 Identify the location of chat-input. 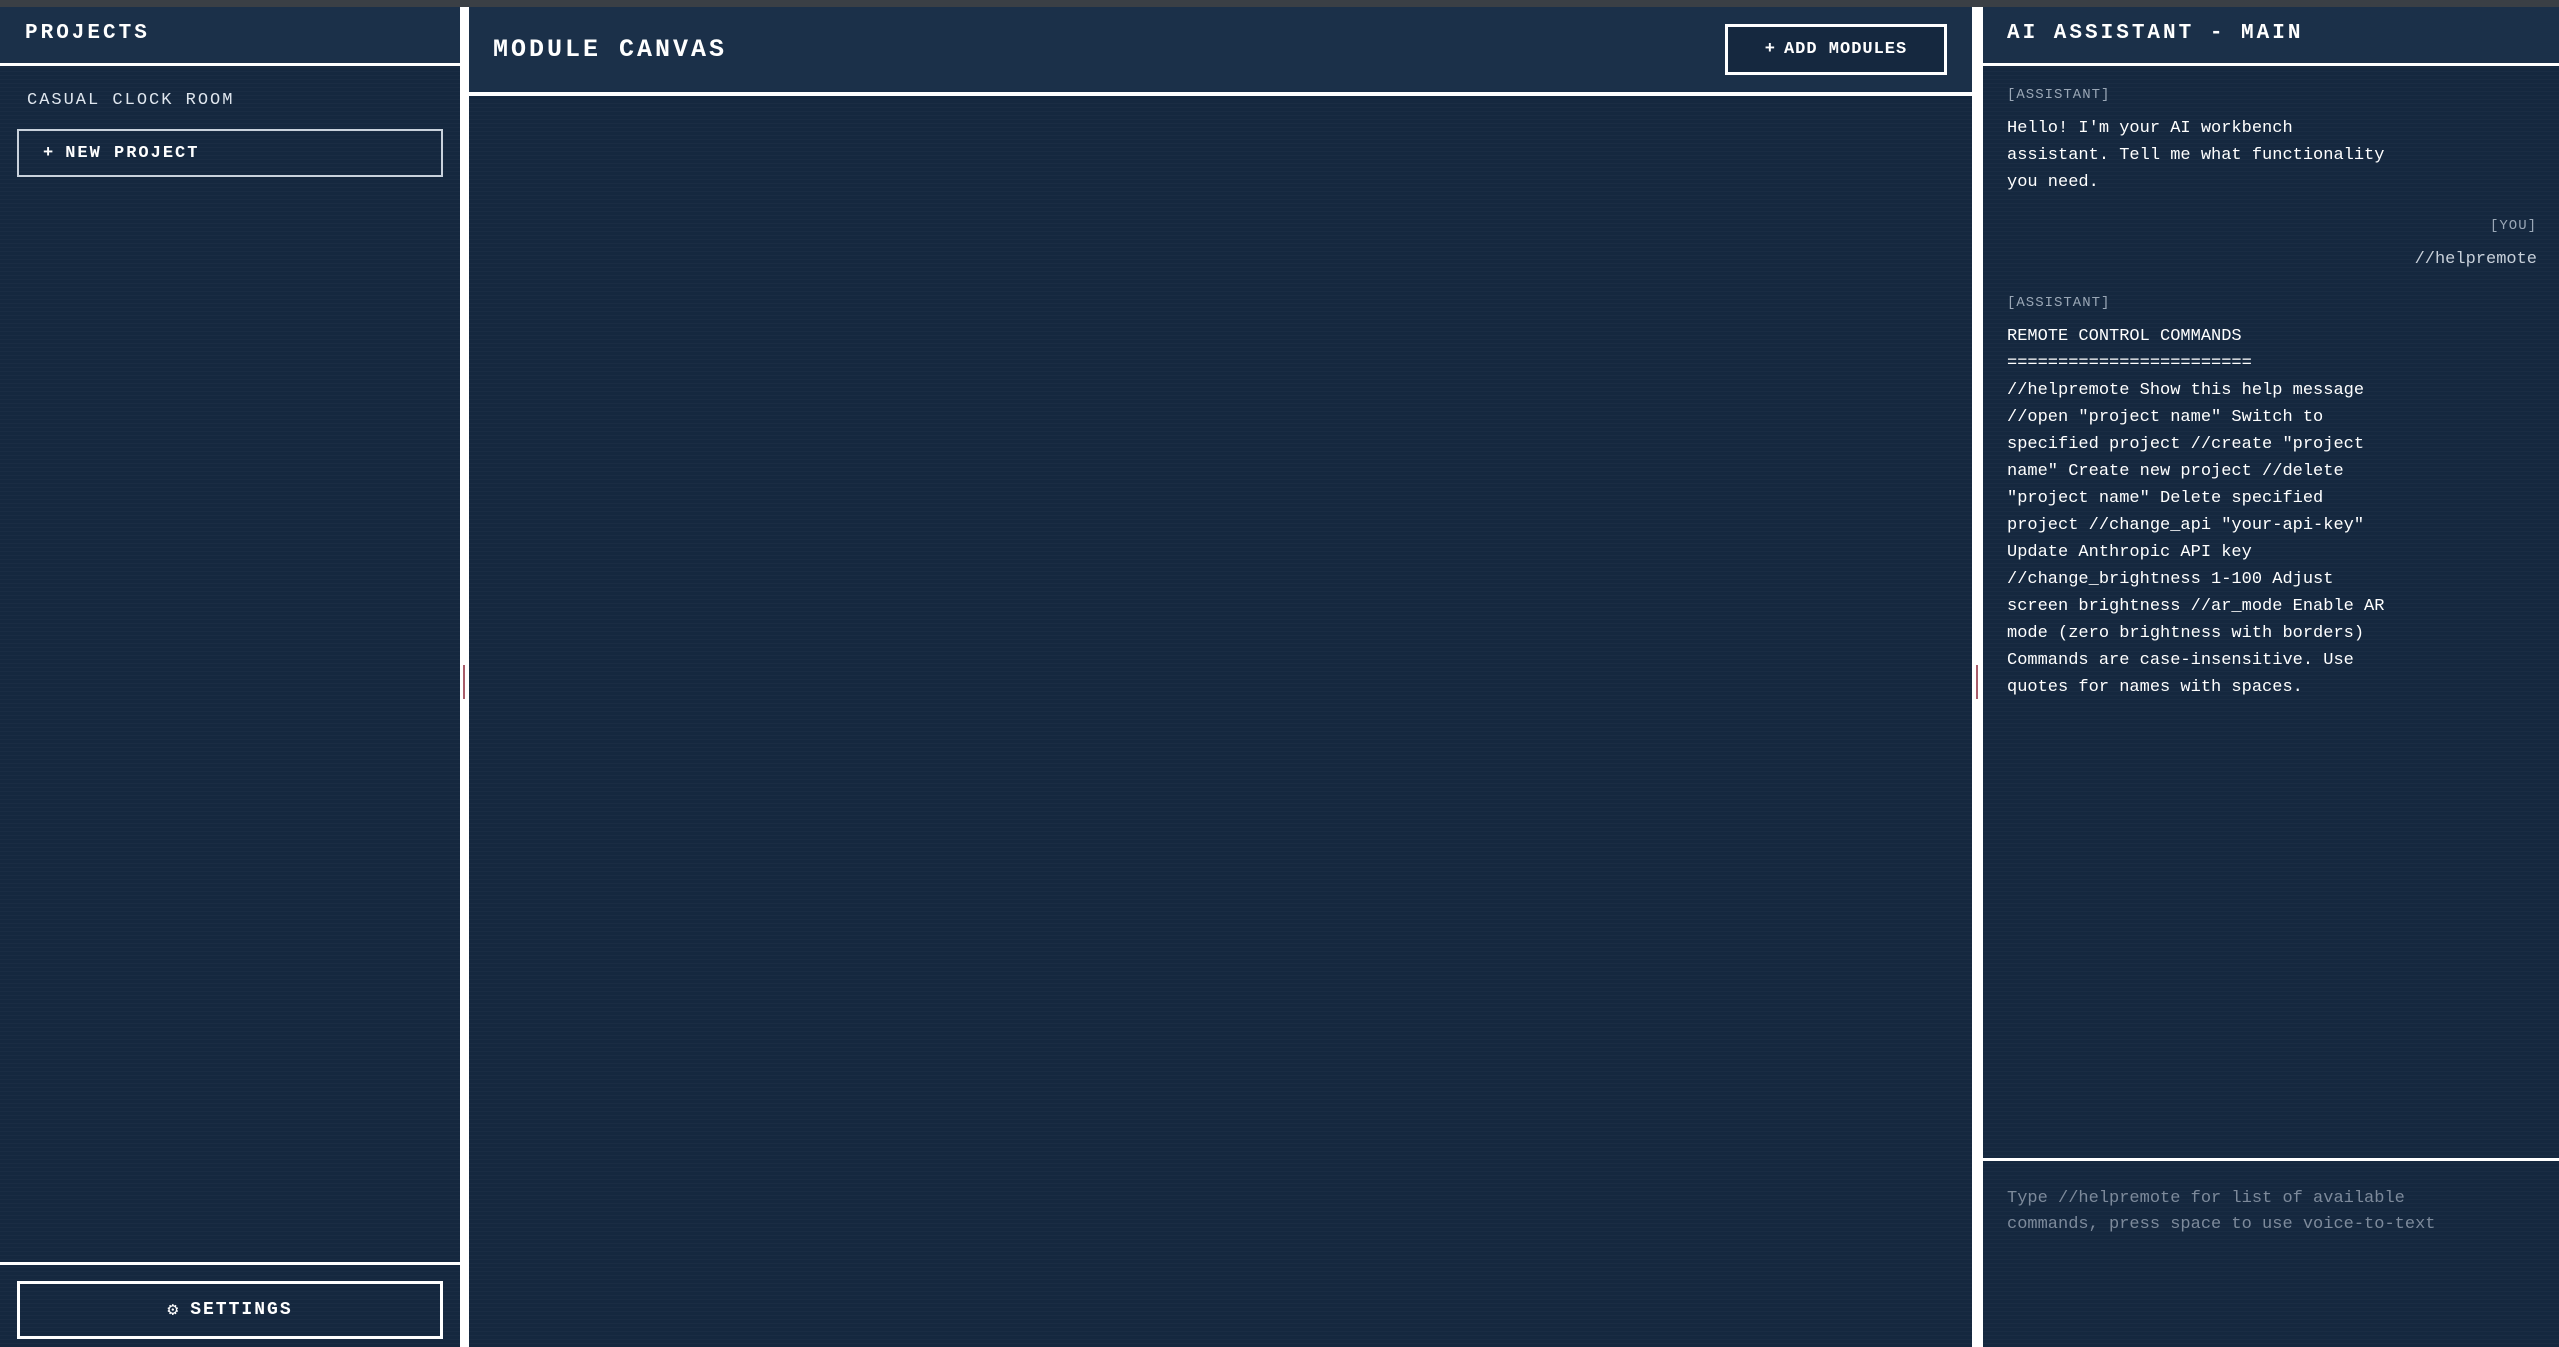
(2247, 1246).